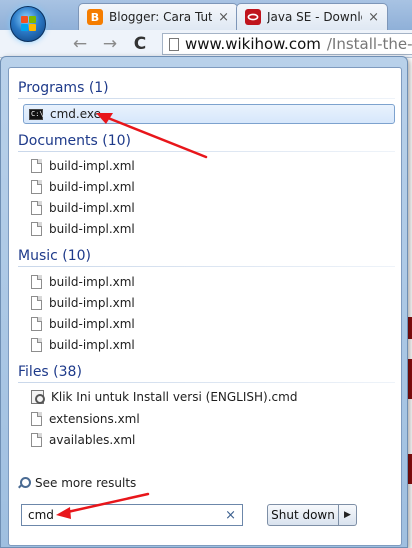 The image size is (412, 548). Describe the element at coordinates (95, 17) in the screenshot. I see `blogger-icon: B` at that location.